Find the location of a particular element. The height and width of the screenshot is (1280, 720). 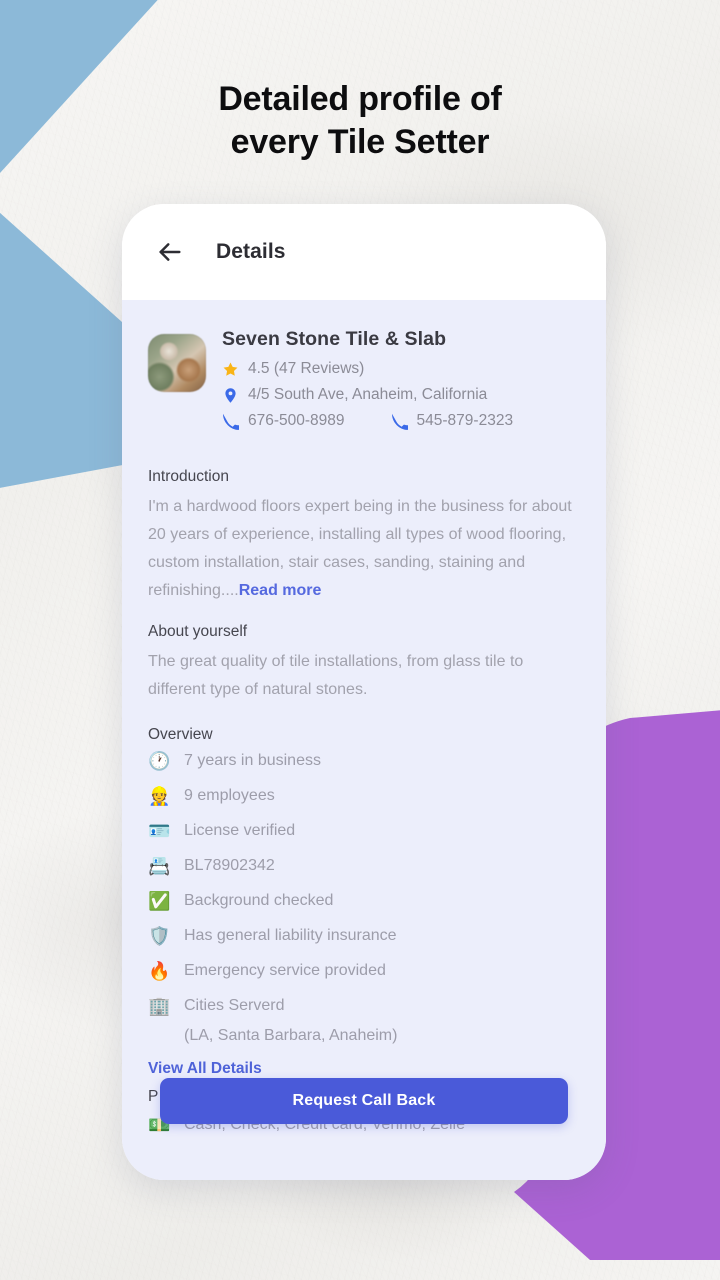

phone-row: 676-500-8989 545-879-2323 is located at coordinates (367, 421).